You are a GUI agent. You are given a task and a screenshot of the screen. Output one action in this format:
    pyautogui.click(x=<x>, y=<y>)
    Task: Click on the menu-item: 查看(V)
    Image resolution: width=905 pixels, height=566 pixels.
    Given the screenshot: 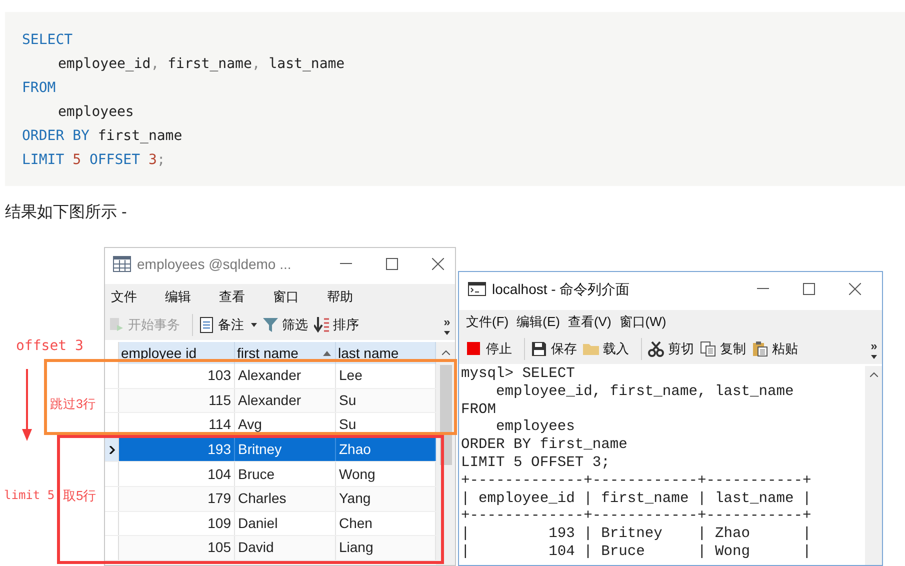 What is the action you would take?
    pyautogui.click(x=590, y=322)
    